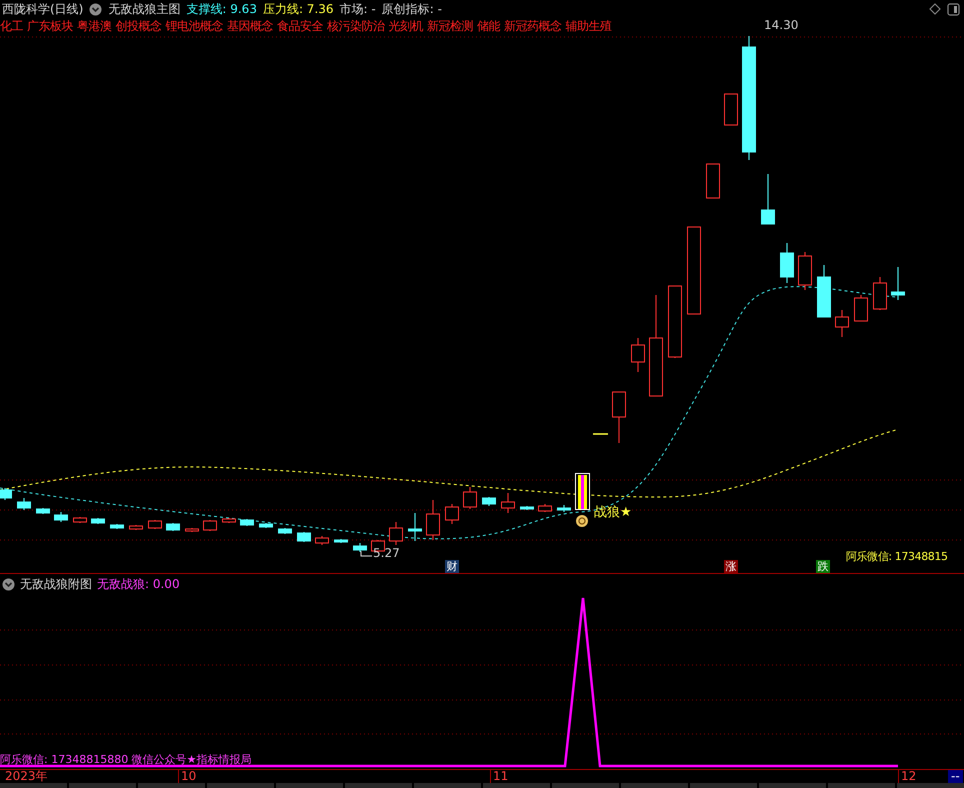 Image resolution: width=964 pixels, height=788 pixels. What do you see at coordinates (953, 9) in the screenshot?
I see `panel-toggle-icon` at bounding box center [953, 9].